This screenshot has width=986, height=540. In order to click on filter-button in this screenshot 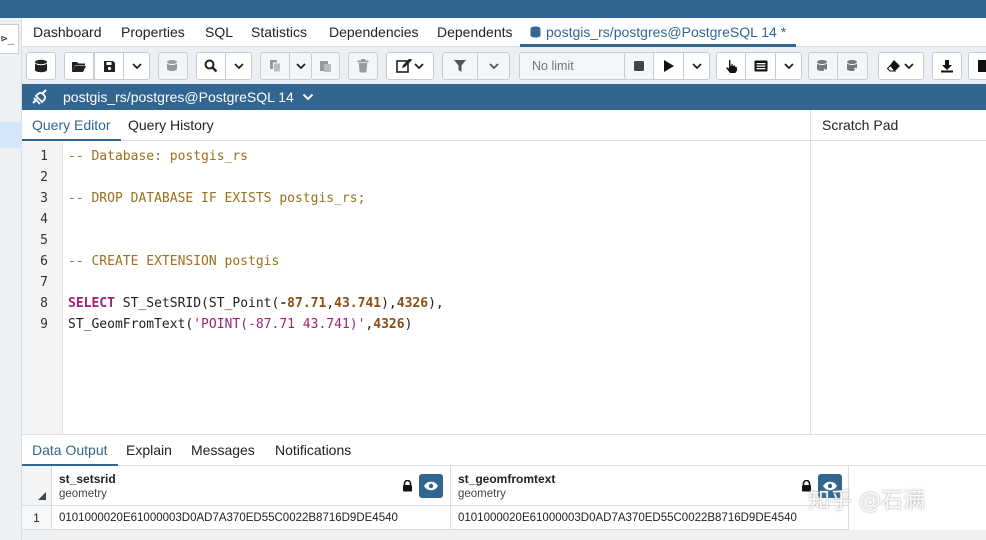, I will do `click(460, 66)`.